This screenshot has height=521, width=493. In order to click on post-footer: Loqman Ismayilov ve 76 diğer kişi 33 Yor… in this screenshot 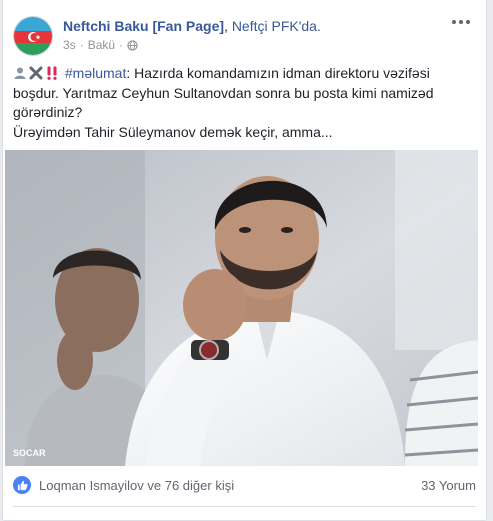, I will do `click(244, 486)`.